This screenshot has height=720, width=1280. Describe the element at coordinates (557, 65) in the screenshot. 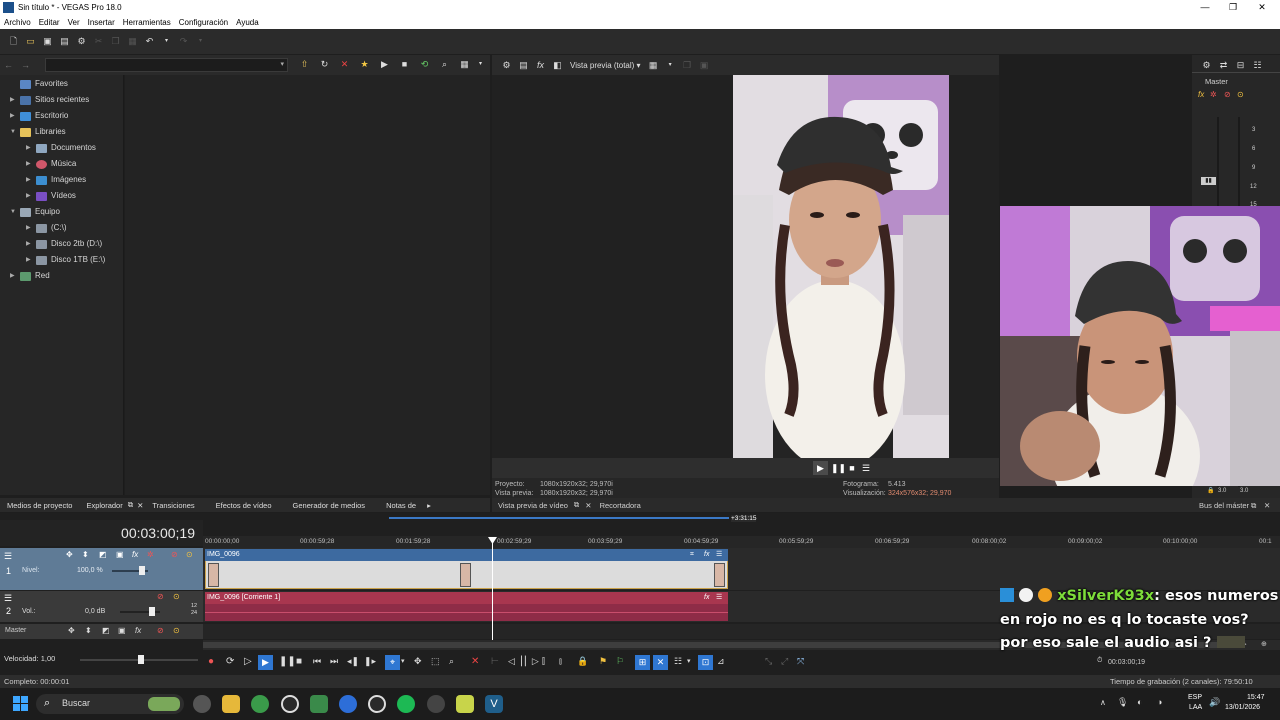

I see `split-screen-icon: ◧` at that location.